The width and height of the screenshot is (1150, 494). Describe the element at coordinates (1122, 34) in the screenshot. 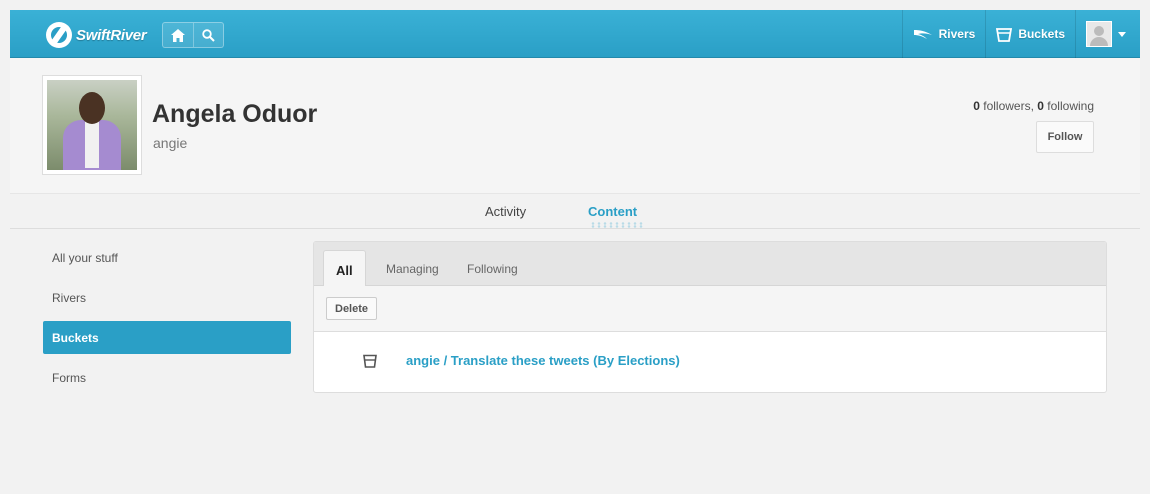

I see `chevron-down-icon` at that location.